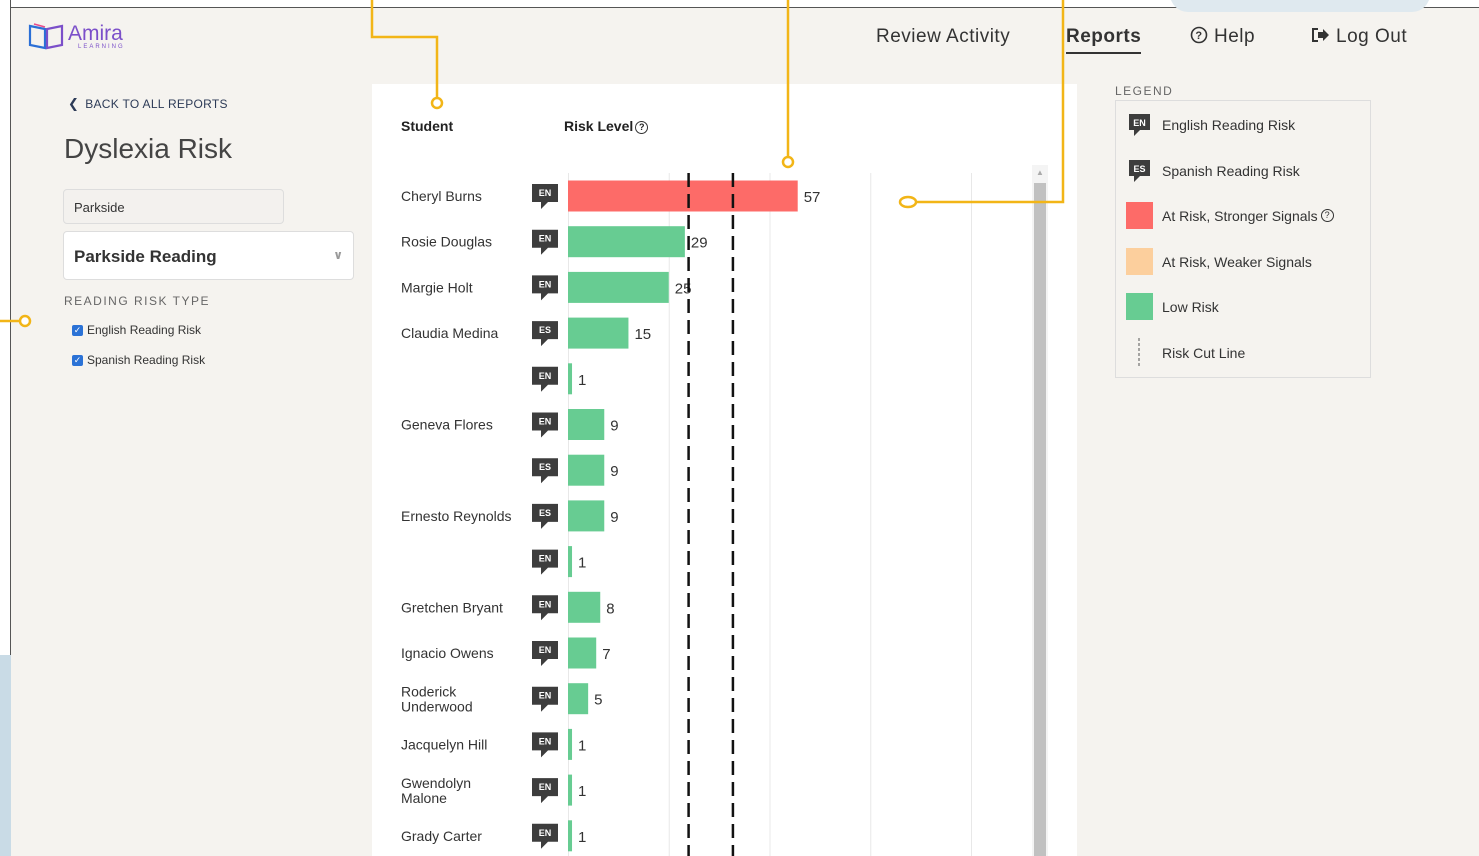 The height and width of the screenshot is (856, 1479). What do you see at coordinates (441, 836) in the screenshot?
I see `student-name: Grady Carter` at bounding box center [441, 836].